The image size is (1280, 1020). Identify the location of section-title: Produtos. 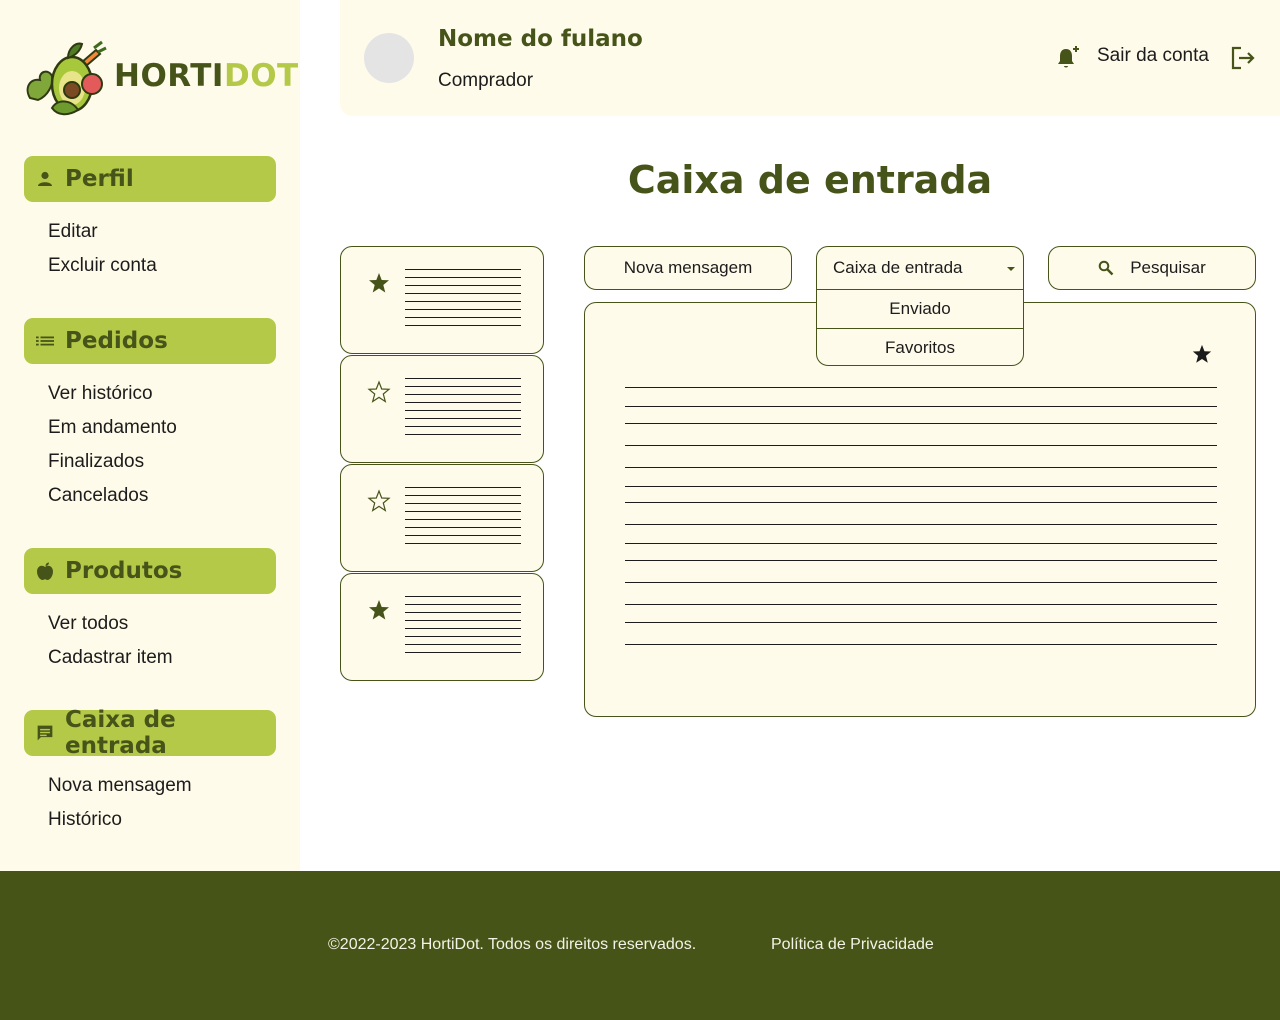
(124, 571).